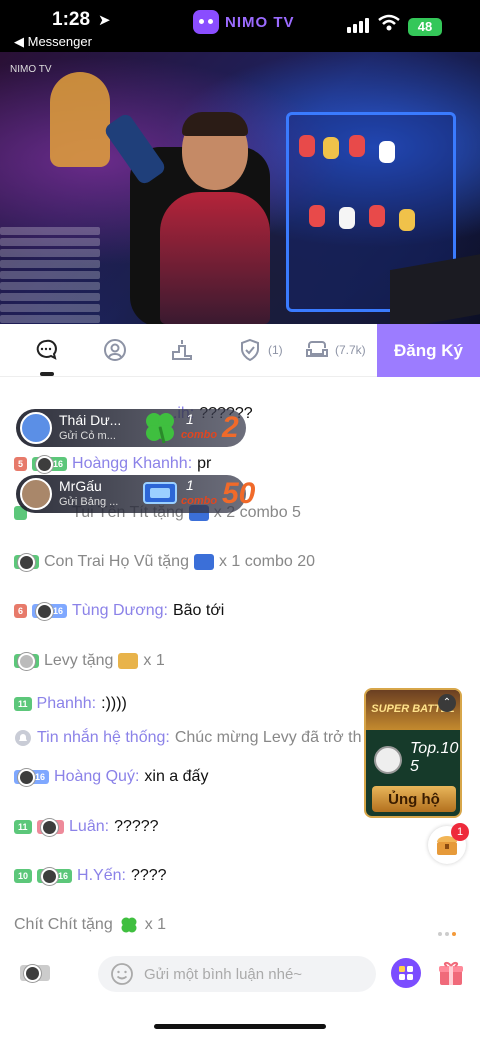  I want to click on apps-button, so click(406, 973).